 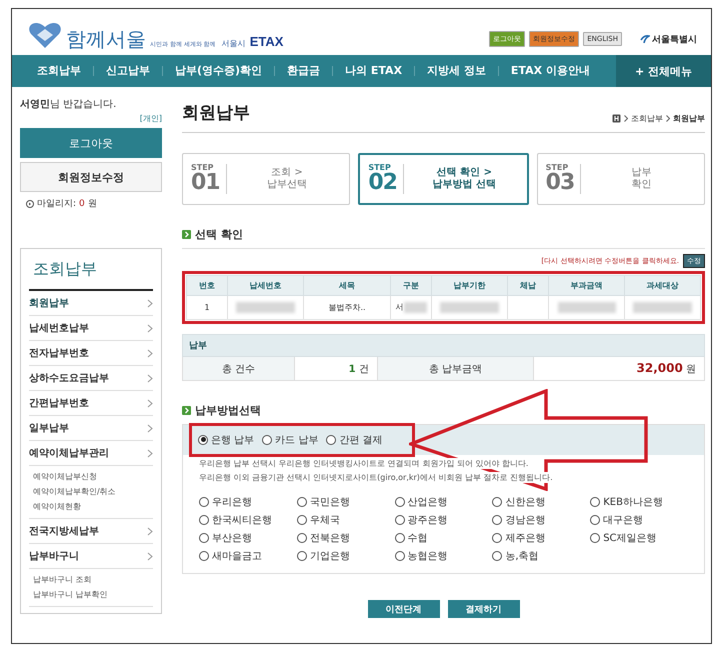 I want to click on nav-item: ETAX 이용안내, so click(x=550, y=71).